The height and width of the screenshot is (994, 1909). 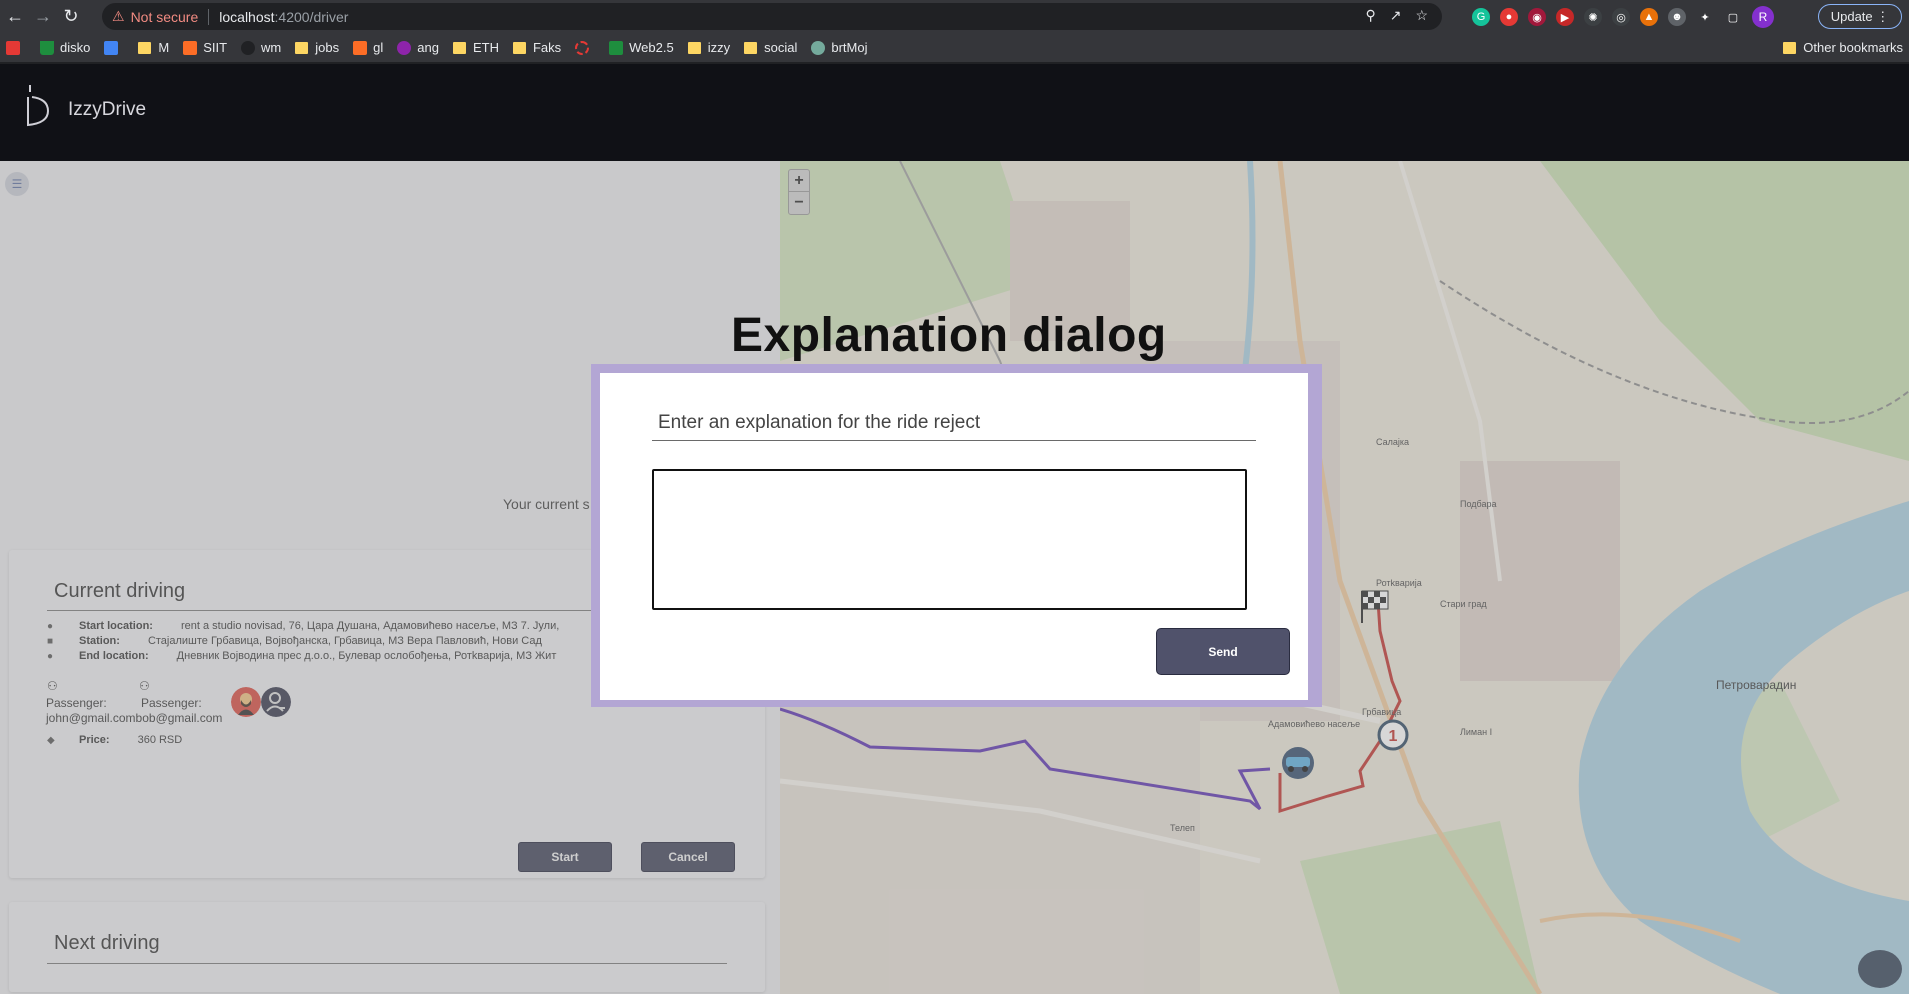 I want to click on youtube-icon, so click(x=13, y=47).